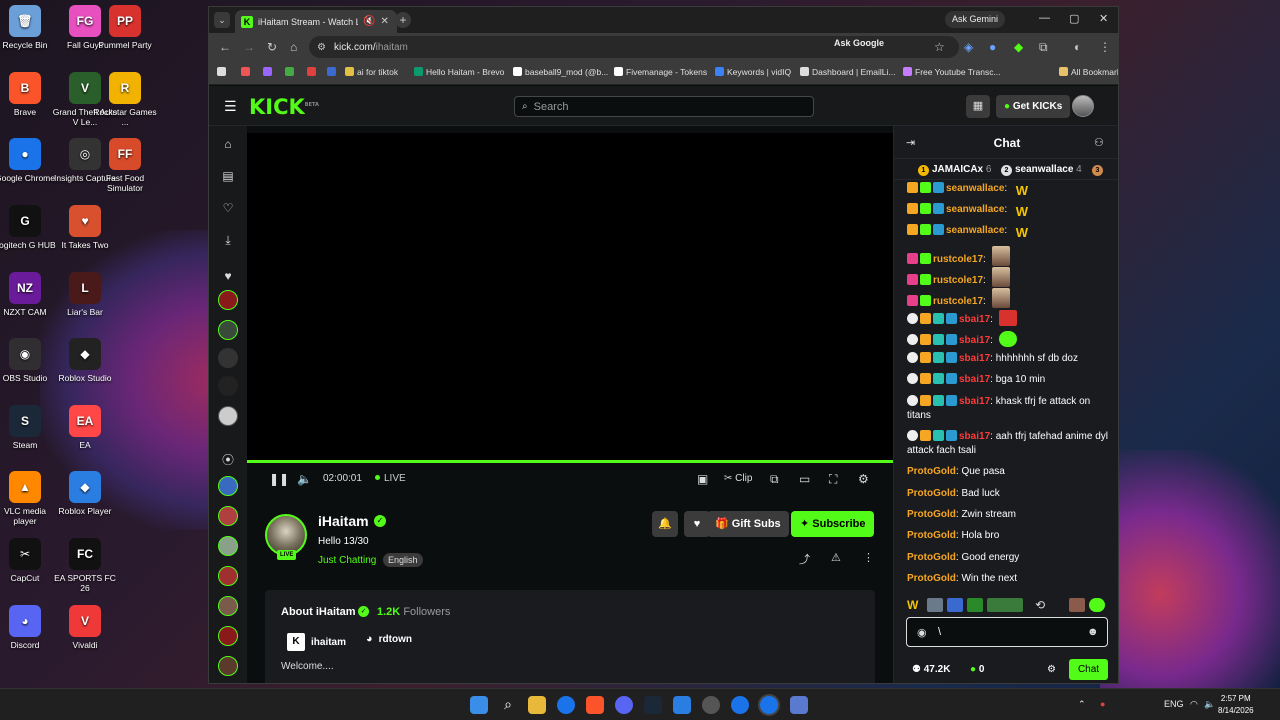 The width and height of the screenshot is (1280, 720). What do you see at coordinates (1009, 339) in the screenshot?
I see `chat-message: sbai17:` at bounding box center [1009, 339].